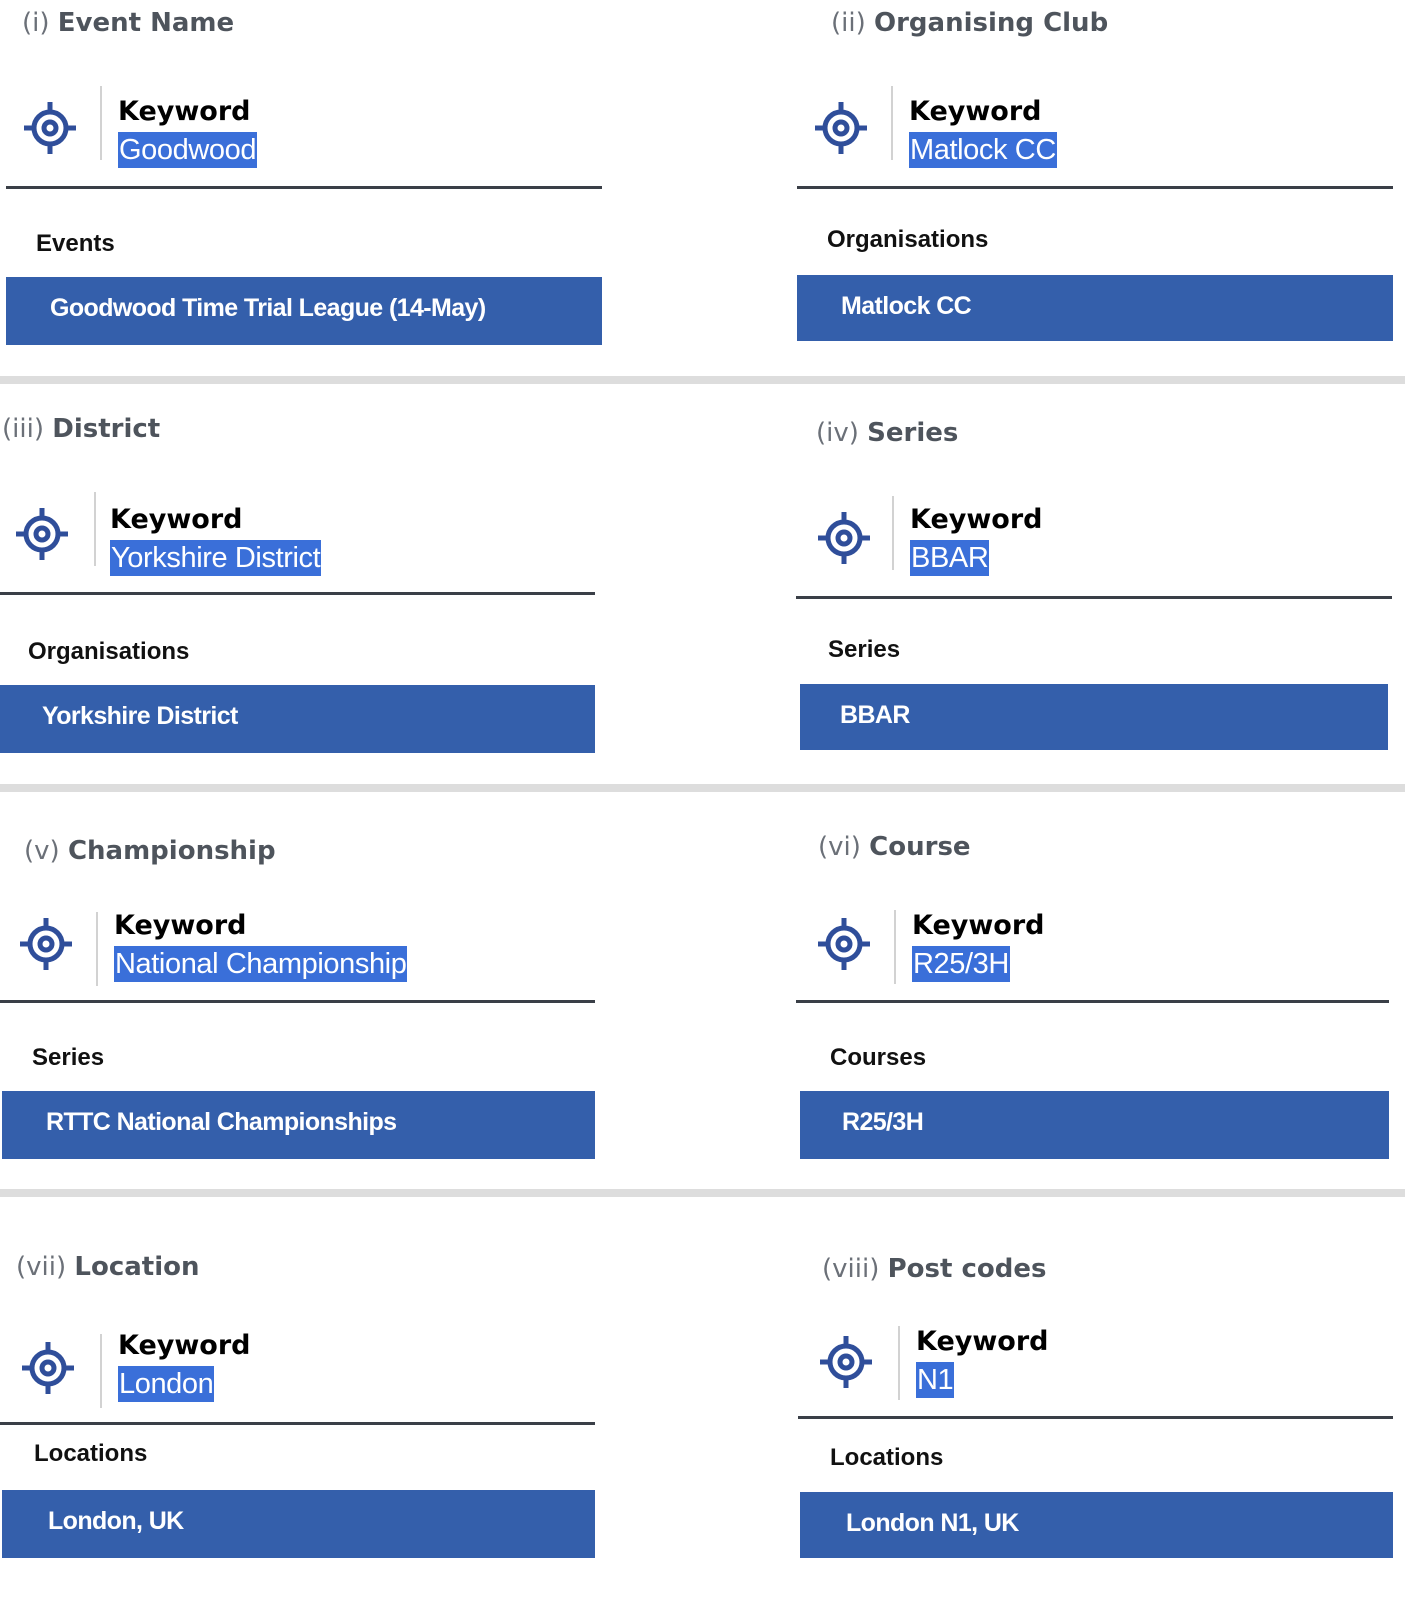 The width and height of the screenshot is (1405, 1620). Describe the element at coordinates (1095, 308) in the screenshot. I see `result-item: Matlock CC` at that location.